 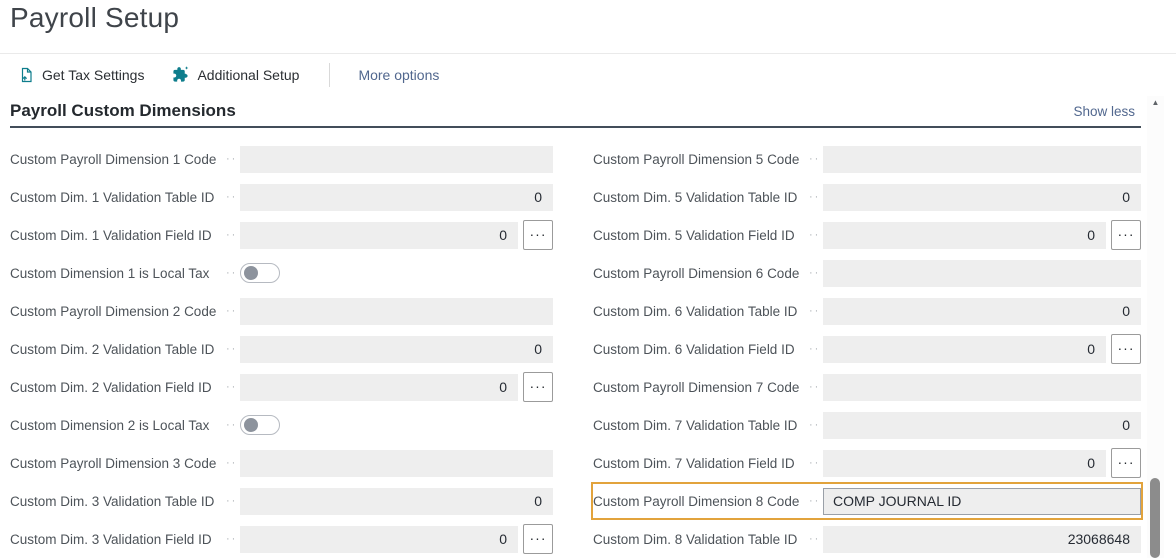 I want to click on custom-dim-8-validation-table-id-input: 23068648, so click(x=982, y=539).